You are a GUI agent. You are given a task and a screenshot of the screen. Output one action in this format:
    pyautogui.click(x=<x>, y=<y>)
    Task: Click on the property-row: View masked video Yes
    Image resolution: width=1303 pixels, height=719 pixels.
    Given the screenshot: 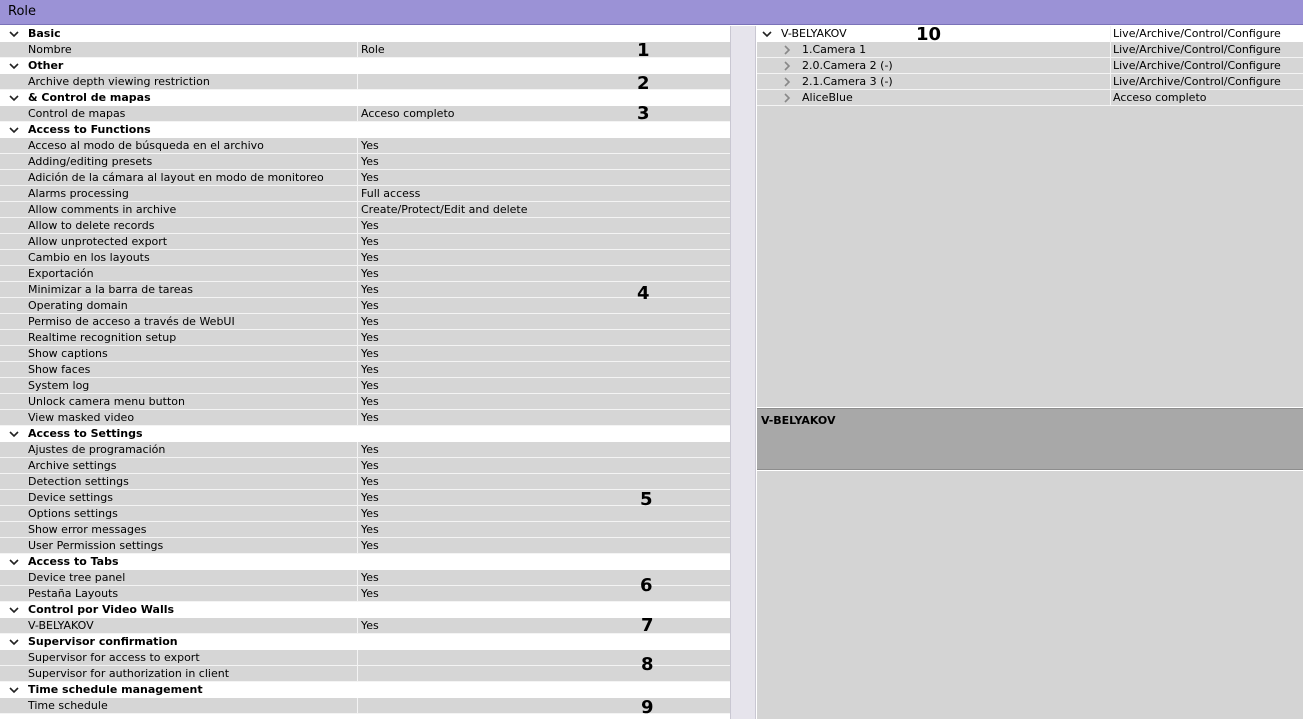 What is the action you would take?
    pyautogui.click(x=365, y=418)
    